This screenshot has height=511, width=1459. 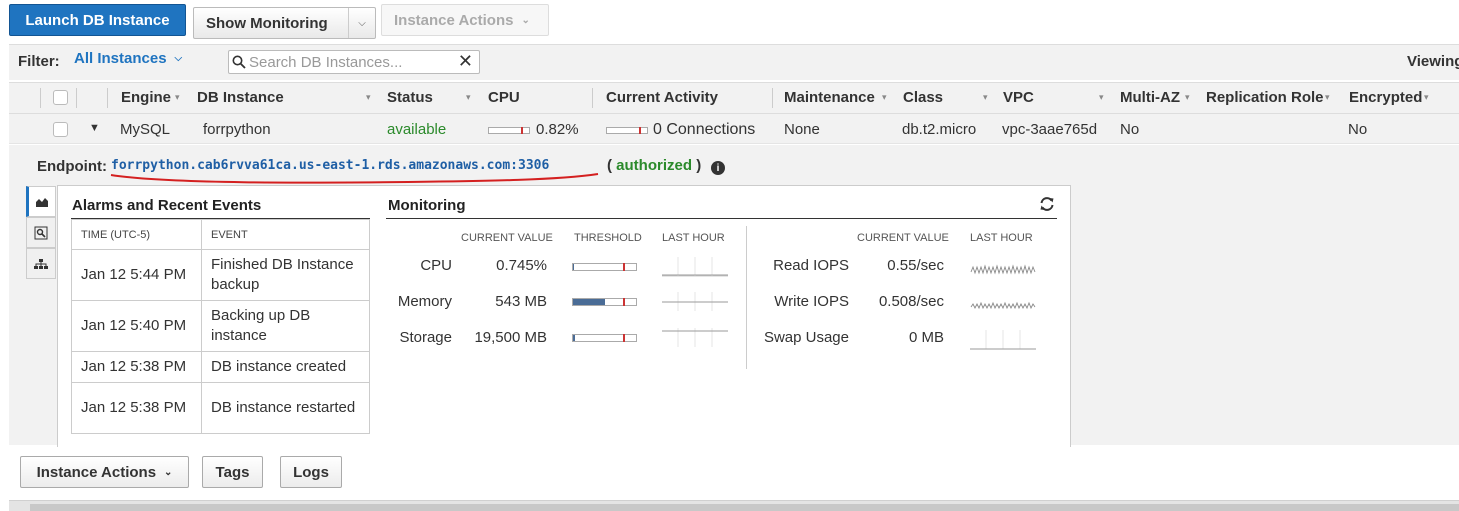 What do you see at coordinates (146, 97) in the screenshot?
I see `column-header-engine: Engine` at bounding box center [146, 97].